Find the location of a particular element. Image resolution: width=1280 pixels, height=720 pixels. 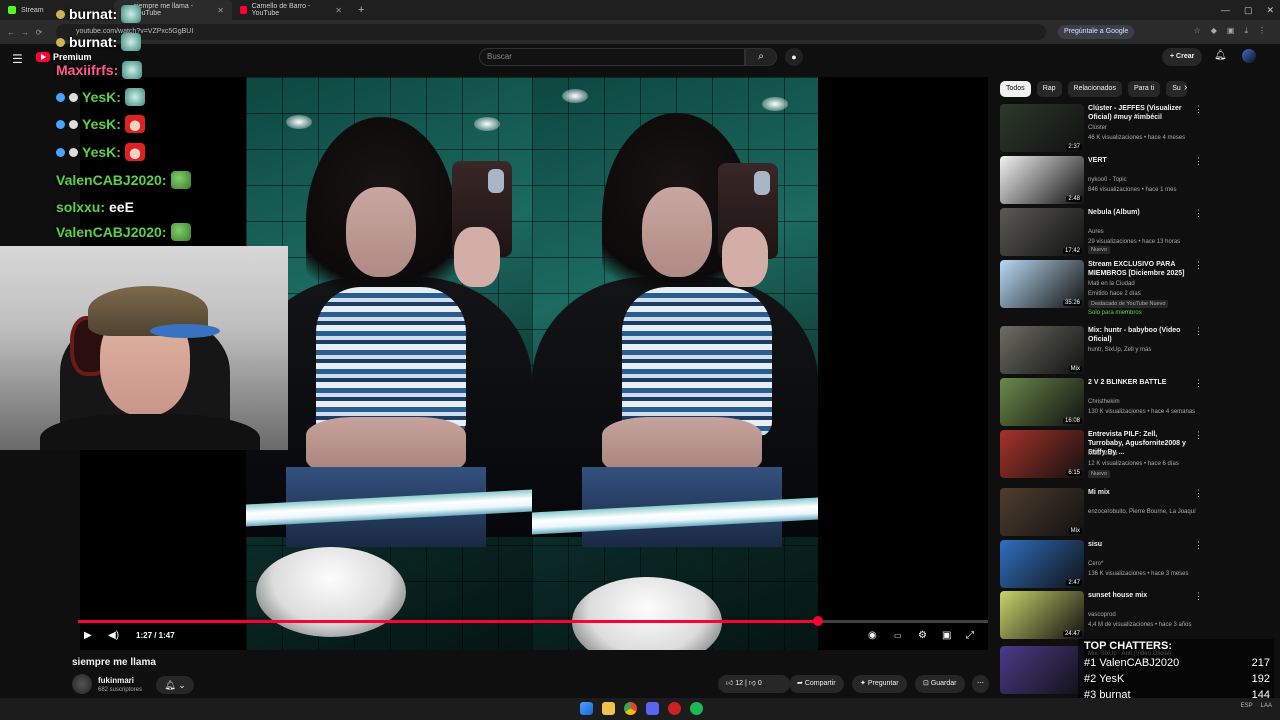

download-icon: ⤓ is located at coordinates (1246, 31).